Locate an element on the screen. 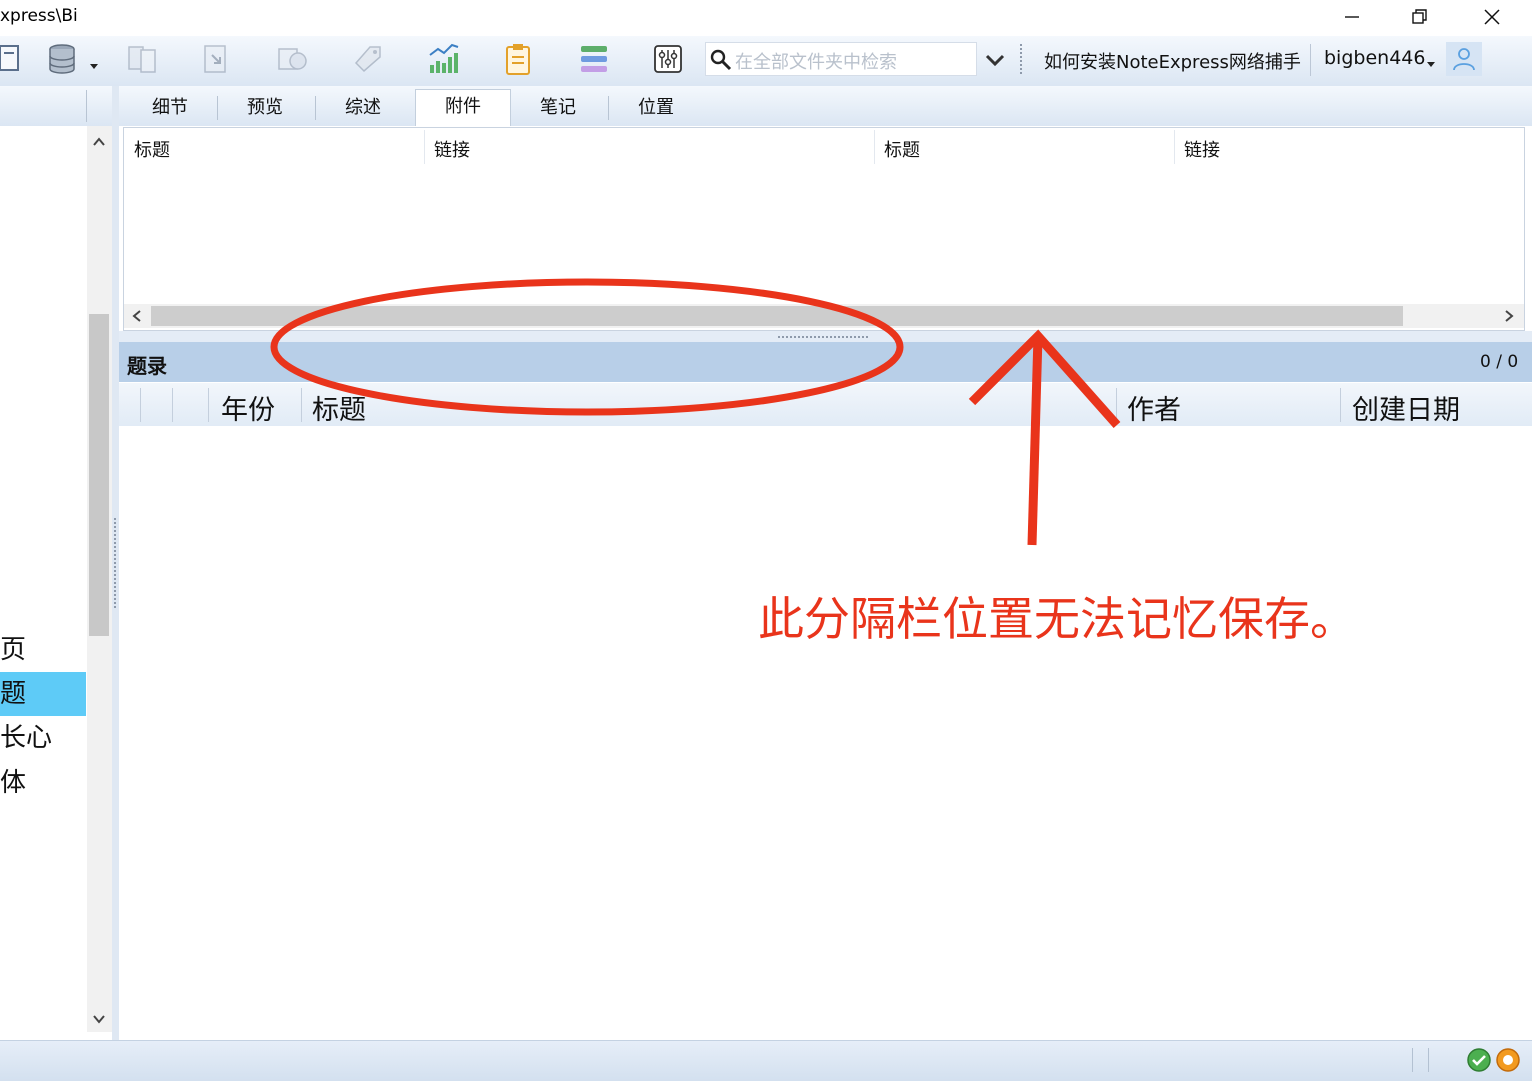 The width and height of the screenshot is (1532, 1081). user-avatar-button is located at coordinates (1464, 59).